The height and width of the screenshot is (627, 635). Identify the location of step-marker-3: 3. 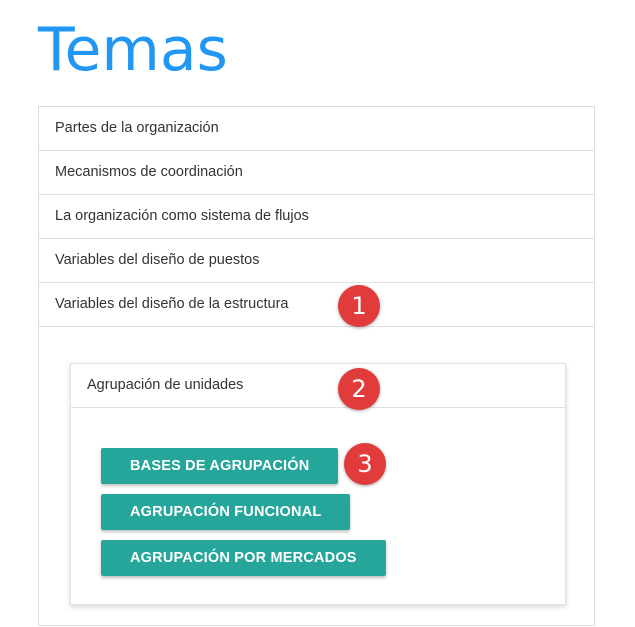
(365, 464).